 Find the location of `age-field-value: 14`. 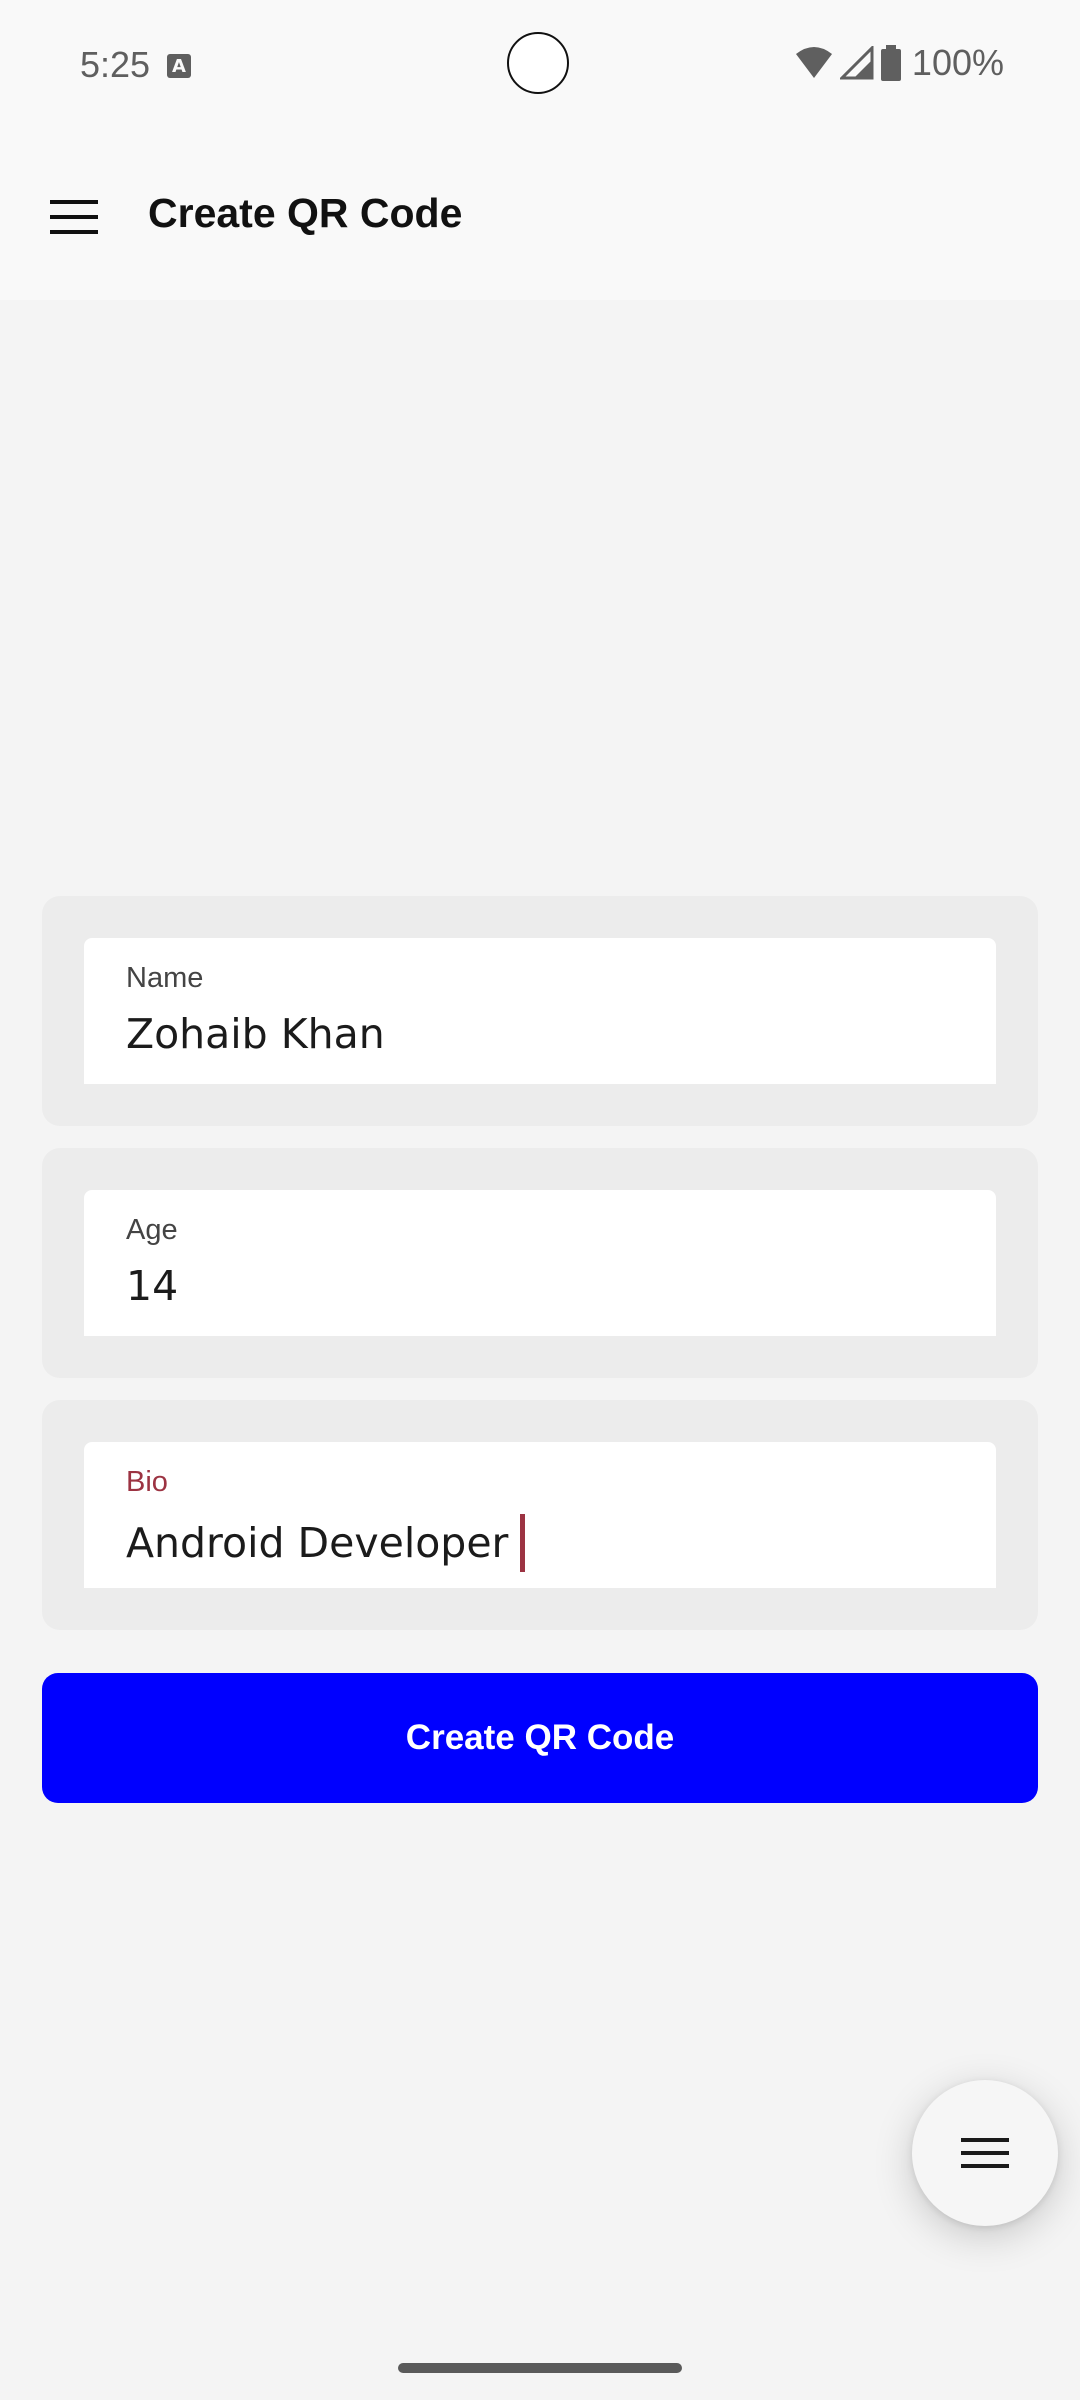

age-field-value: 14 is located at coordinates (152, 1286).